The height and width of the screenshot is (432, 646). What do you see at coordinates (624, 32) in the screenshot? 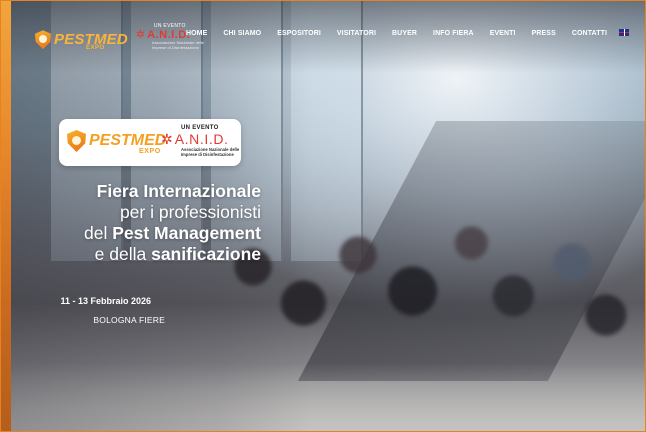
I see `uk-flag-icon` at bounding box center [624, 32].